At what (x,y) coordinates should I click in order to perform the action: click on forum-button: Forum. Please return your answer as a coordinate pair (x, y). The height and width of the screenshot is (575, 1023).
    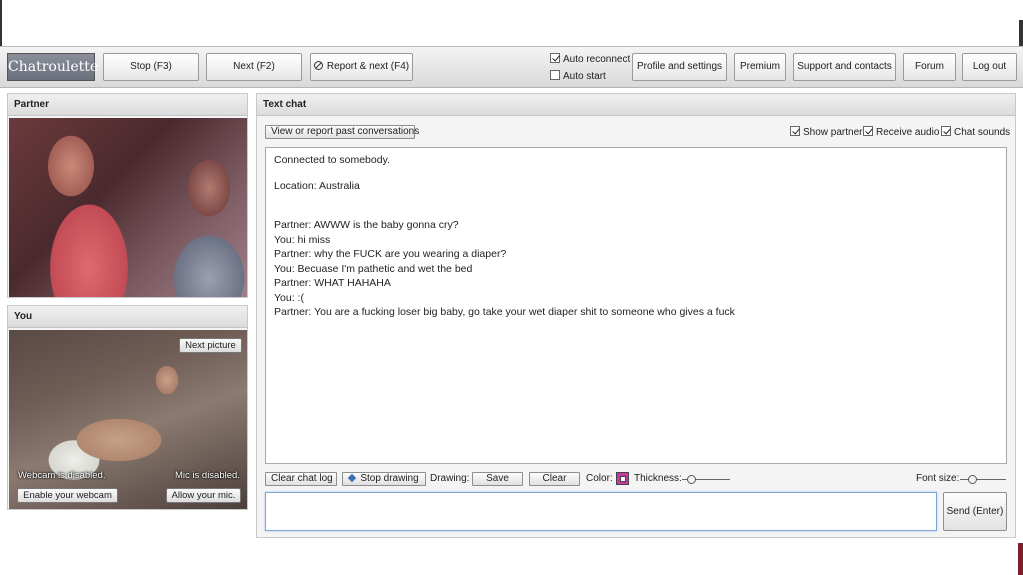
    Looking at the image, I should click on (929, 67).